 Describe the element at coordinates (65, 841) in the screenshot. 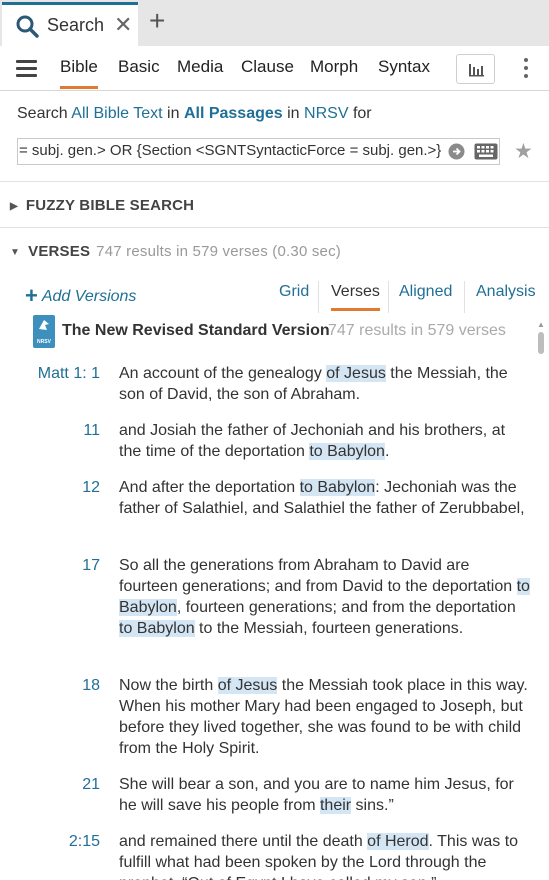

I see `verse-reference: 2:15` at that location.